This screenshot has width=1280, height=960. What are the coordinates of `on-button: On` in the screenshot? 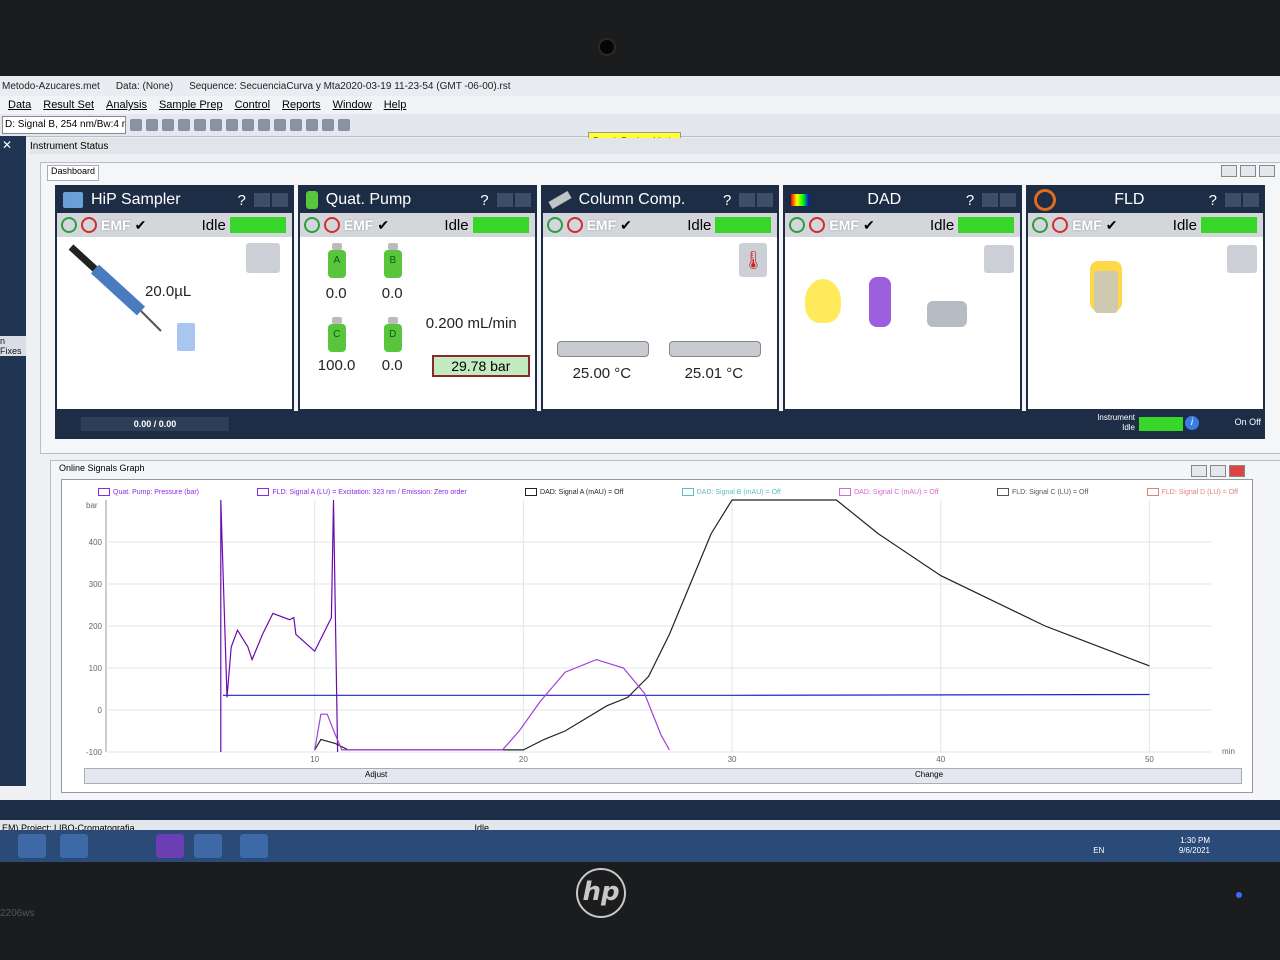 It's located at (1241, 422).